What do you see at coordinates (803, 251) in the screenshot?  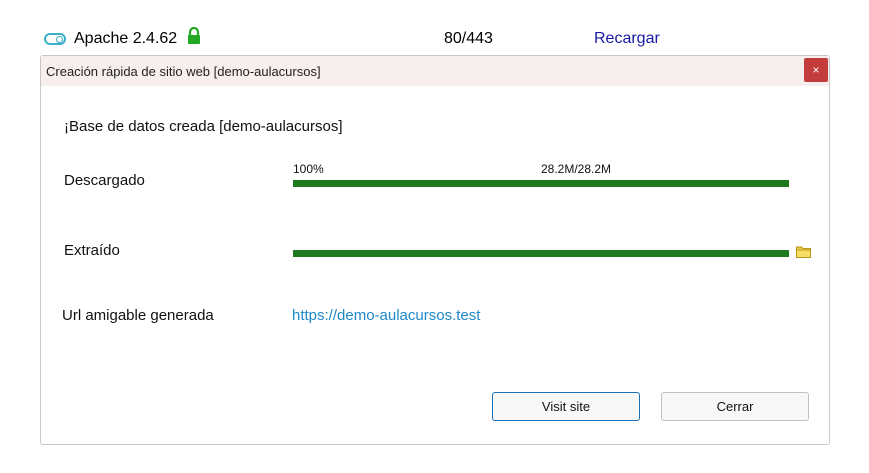 I see `folder-icon` at bounding box center [803, 251].